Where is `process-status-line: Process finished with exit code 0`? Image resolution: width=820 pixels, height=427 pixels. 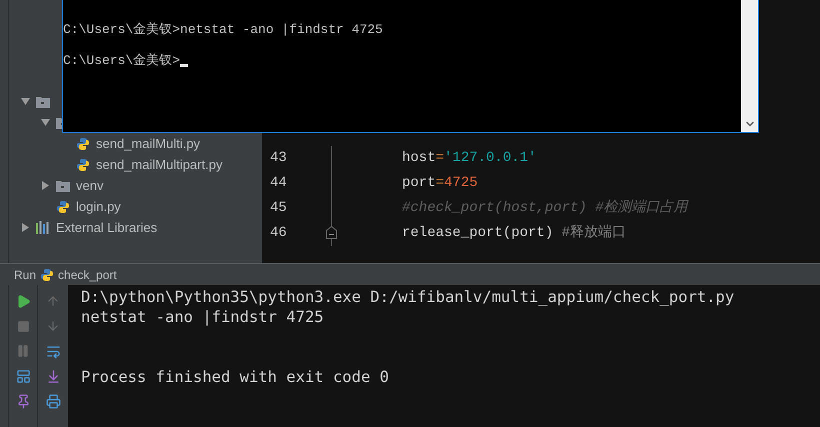
process-status-line: Process finished with exit code 0 is located at coordinates (235, 377).